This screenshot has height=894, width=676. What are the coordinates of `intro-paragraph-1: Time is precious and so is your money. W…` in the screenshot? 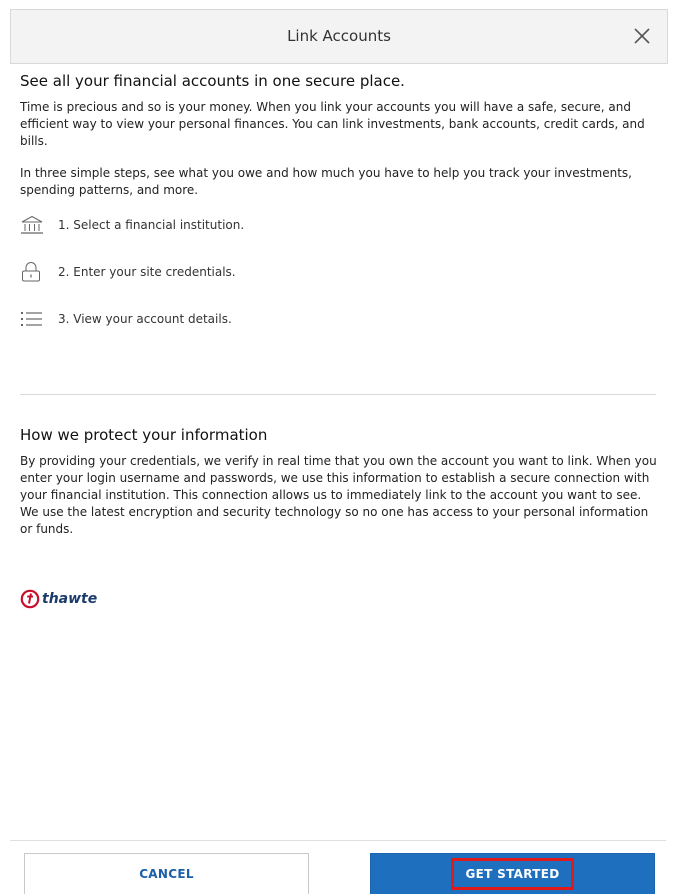 It's located at (332, 124).